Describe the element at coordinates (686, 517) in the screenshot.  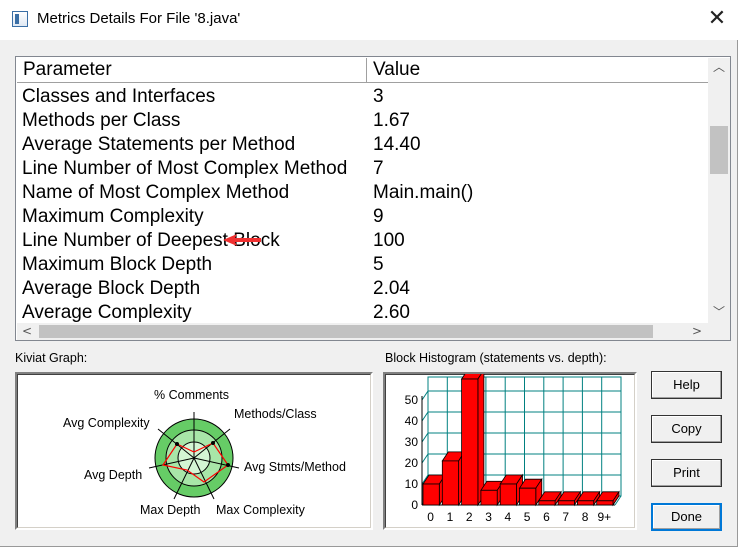
I see `done-button: Done` at that location.